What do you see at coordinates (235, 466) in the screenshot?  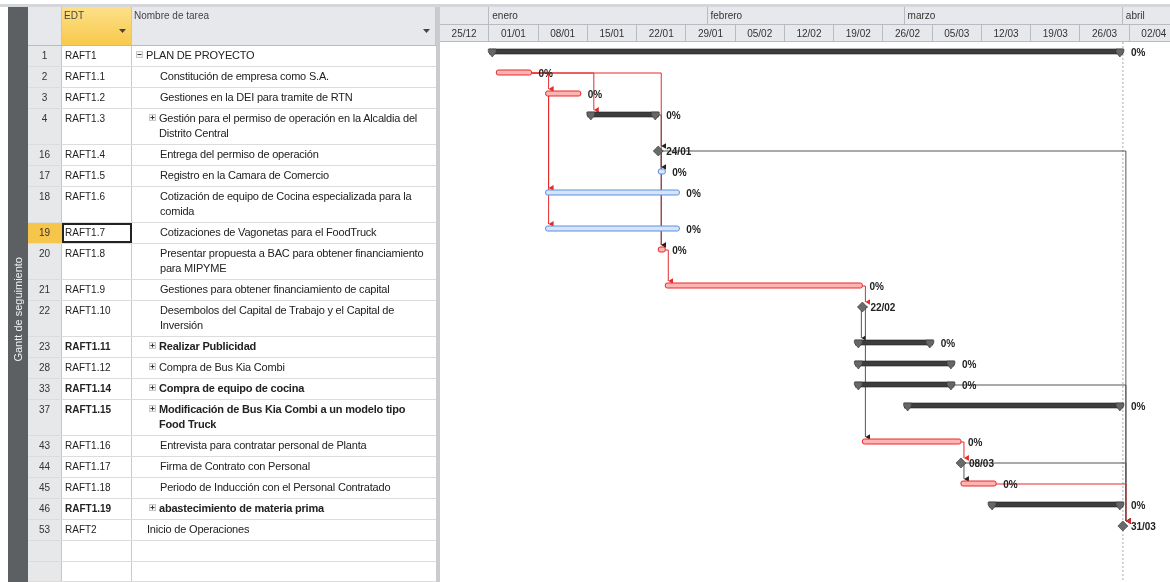 I see `task-name: Firma de Contrato con Personal` at bounding box center [235, 466].